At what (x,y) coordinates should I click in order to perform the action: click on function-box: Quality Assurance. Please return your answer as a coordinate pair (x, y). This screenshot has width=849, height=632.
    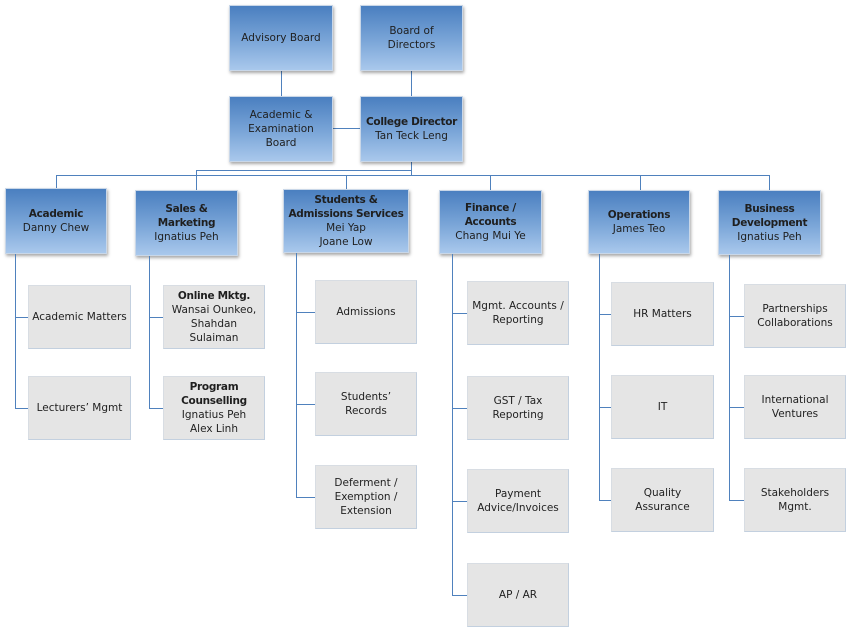
    Looking at the image, I should click on (662, 500).